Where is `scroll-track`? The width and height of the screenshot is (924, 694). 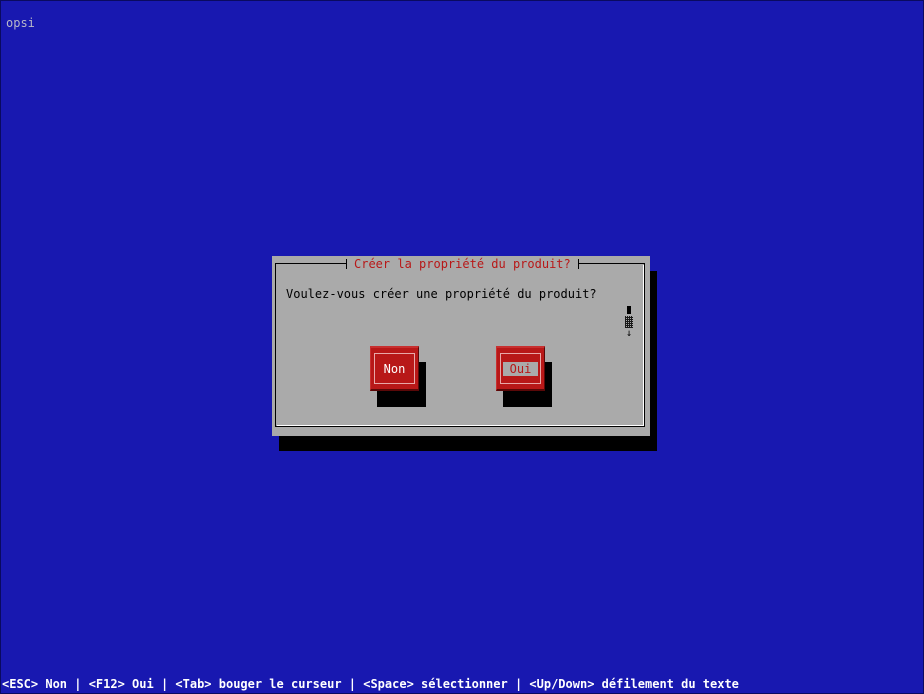 scroll-track is located at coordinates (629, 322).